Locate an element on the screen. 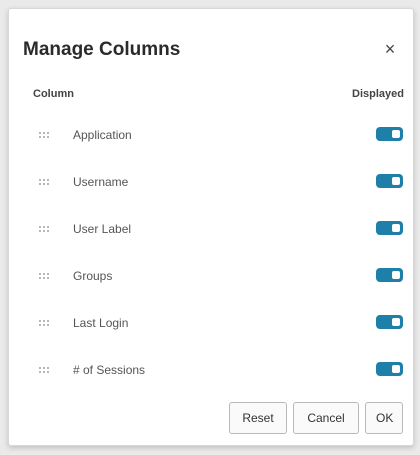  ok-button: OK is located at coordinates (384, 418).